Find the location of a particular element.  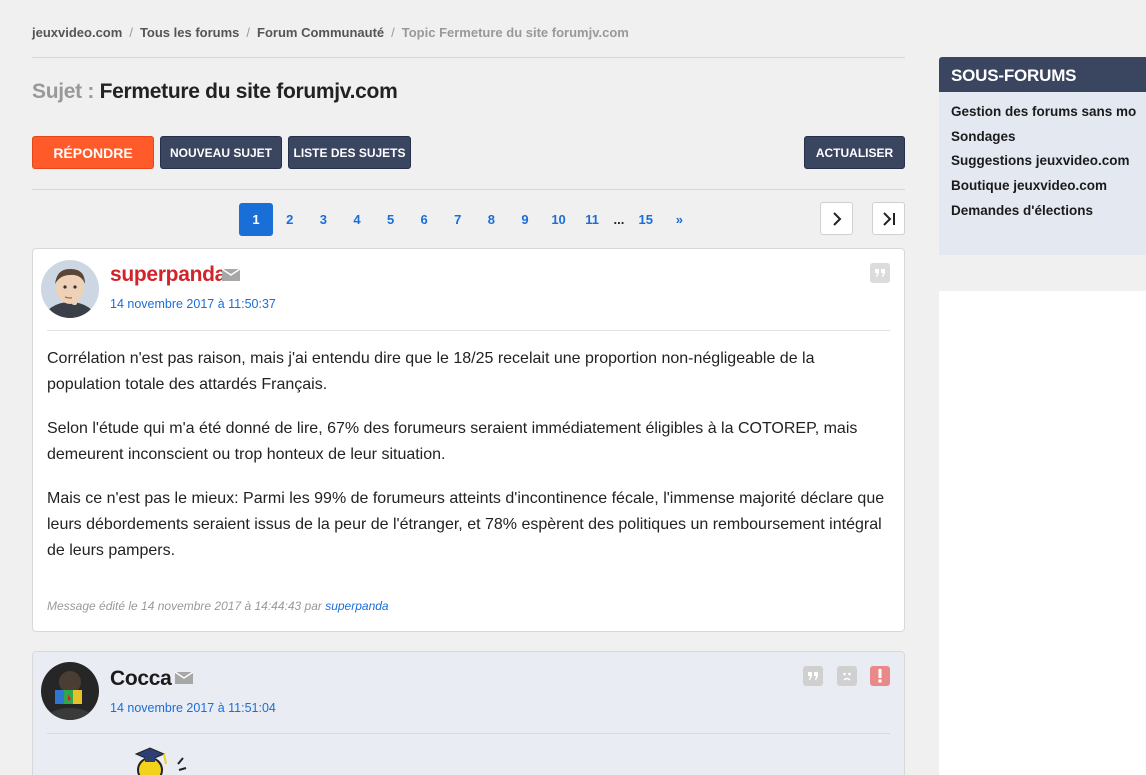

page-link: 10 is located at coordinates (559, 219).